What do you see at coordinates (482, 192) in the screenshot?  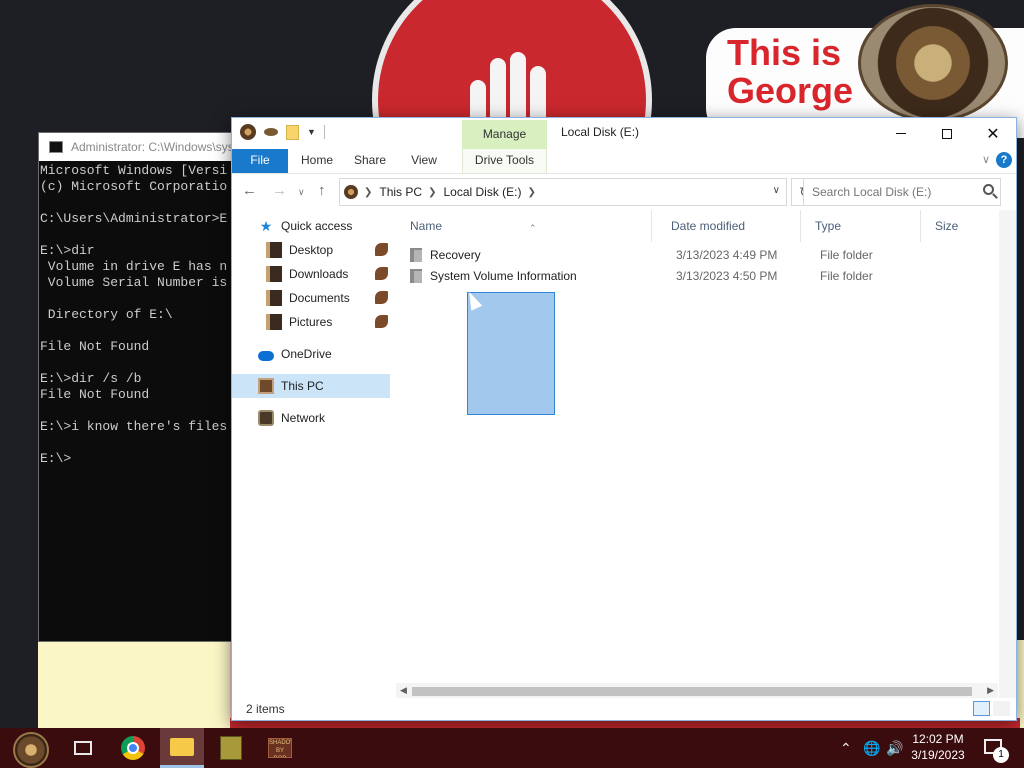 I see `breadcrumb-local-disk: Local Disk (E:)` at bounding box center [482, 192].